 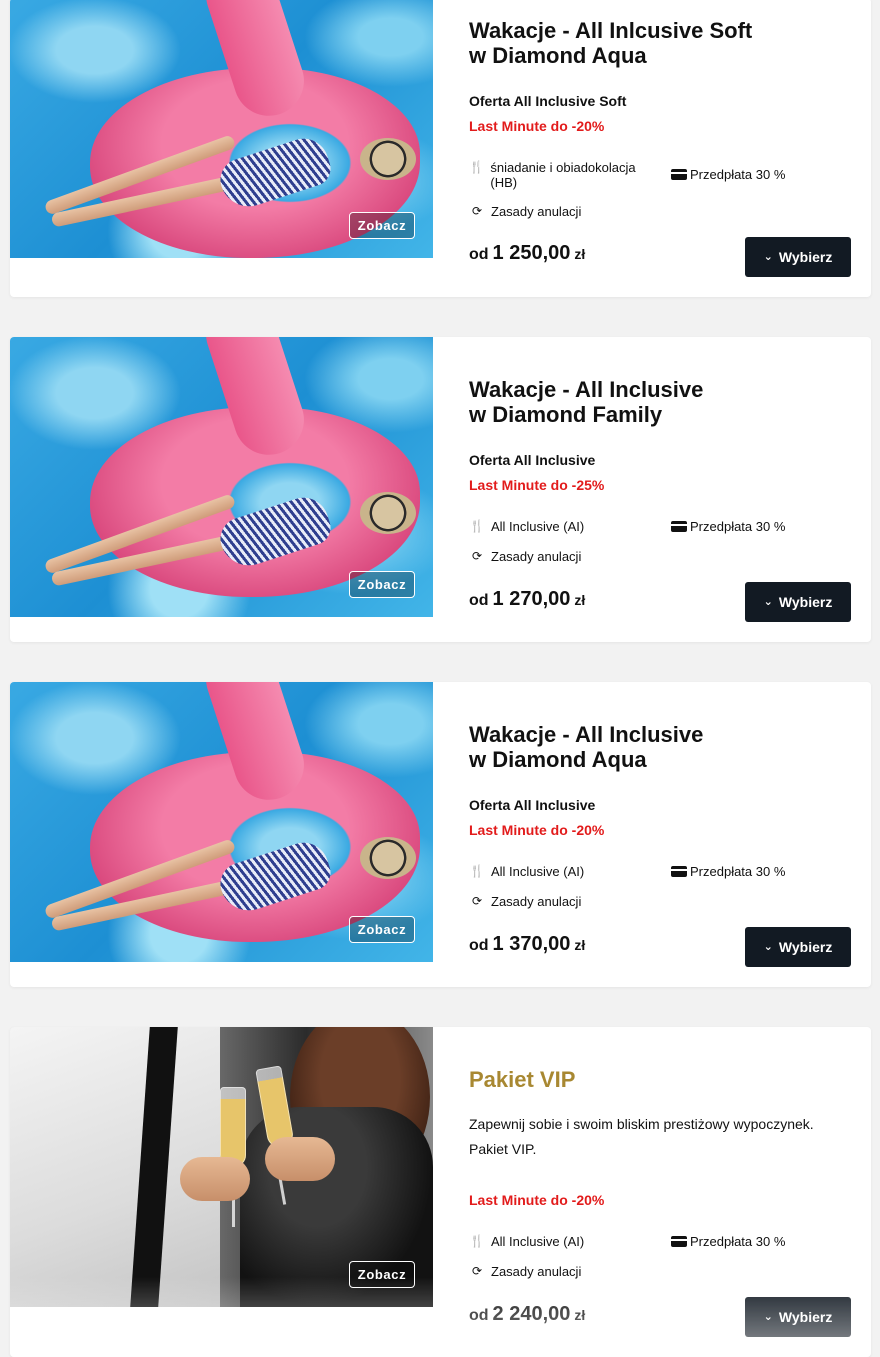 I want to click on board-label: śniadanie i obiadokolacja (HB), so click(x=563, y=175).